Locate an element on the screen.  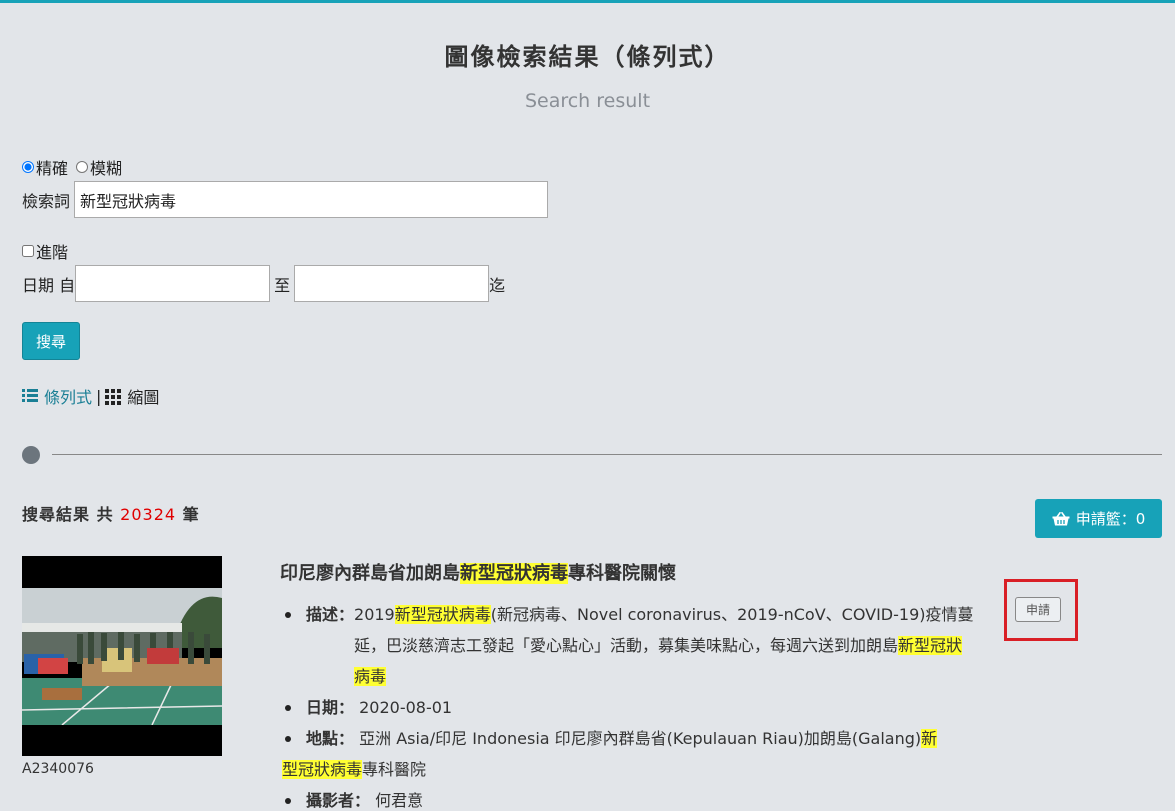
page-title: 圖像檢索結果（條列式） is located at coordinates (587, 57).